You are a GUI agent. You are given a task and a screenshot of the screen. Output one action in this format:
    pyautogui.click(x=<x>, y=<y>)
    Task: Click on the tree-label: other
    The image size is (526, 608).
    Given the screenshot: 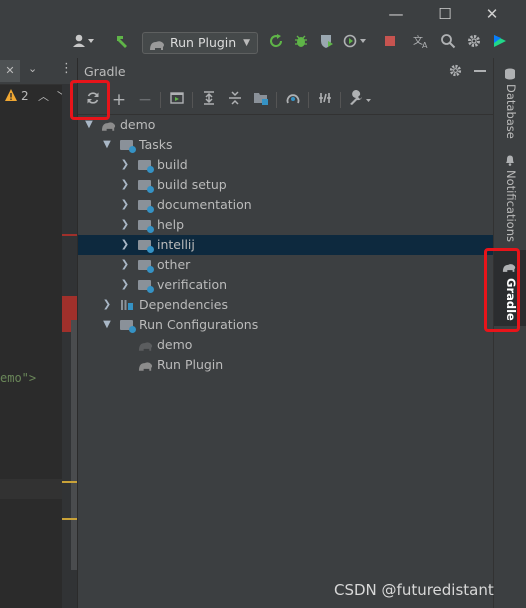 What is the action you would take?
    pyautogui.click(x=174, y=264)
    